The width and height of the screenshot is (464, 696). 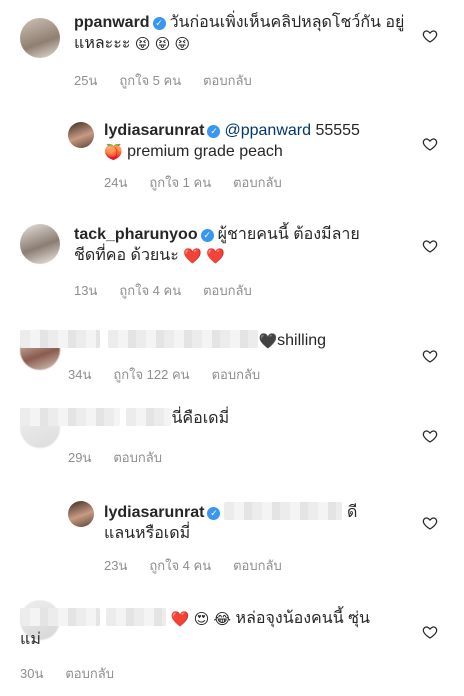 I want to click on comment-text: แลนหรือเดมี่, so click(x=147, y=533).